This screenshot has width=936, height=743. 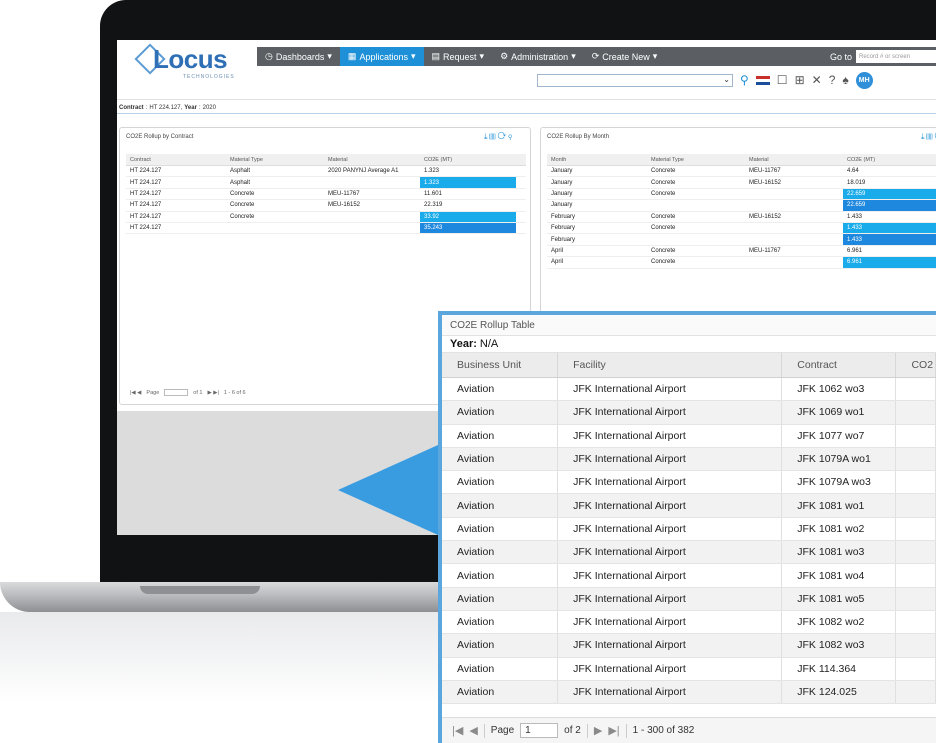 What do you see at coordinates (741, 252) in the screenshot?
I see `table-row: April Concrete MEU-11767 6.961` at bounding box center [741, 252].